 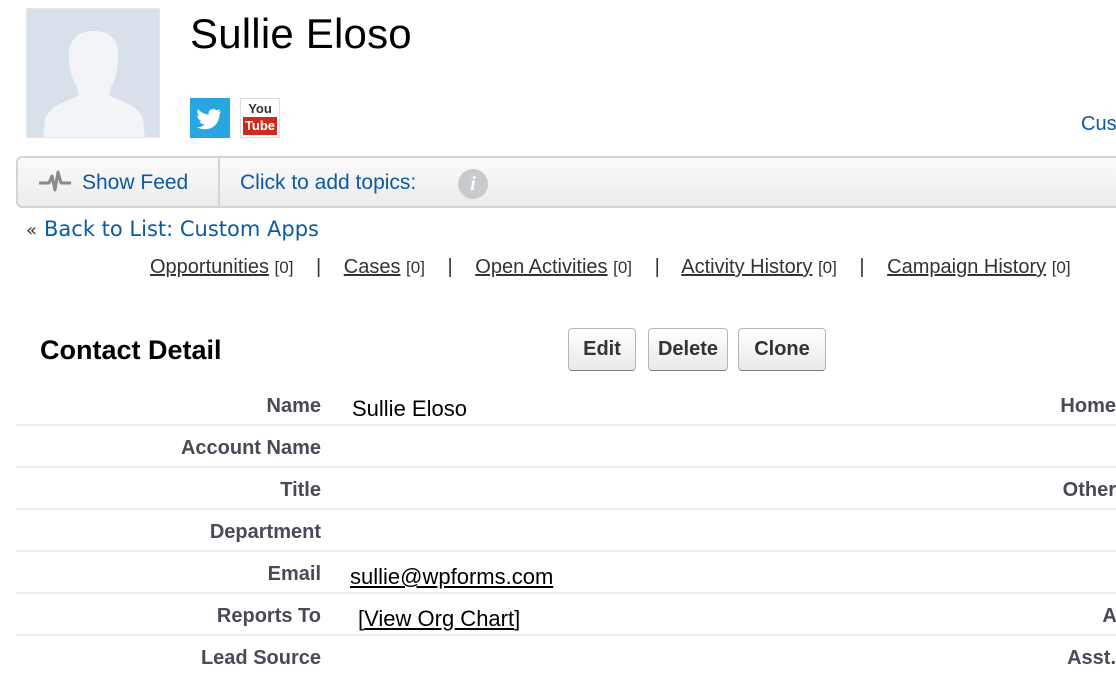 I want to click on section-title: Contact Detail, so click(x=131, y=350).